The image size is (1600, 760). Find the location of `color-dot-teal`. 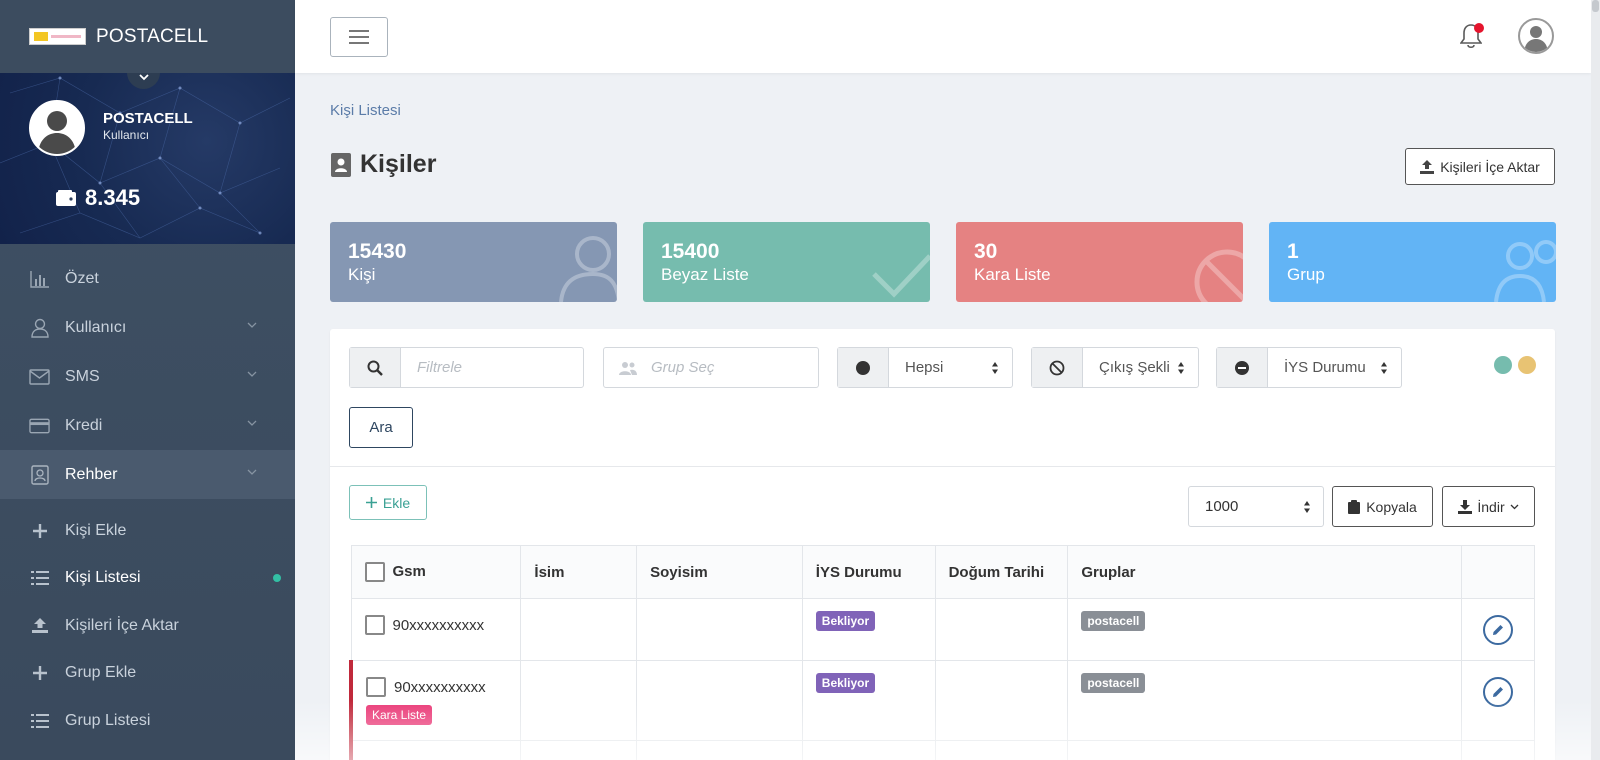

color-dot-teal is located at coordinates (1503, 365).